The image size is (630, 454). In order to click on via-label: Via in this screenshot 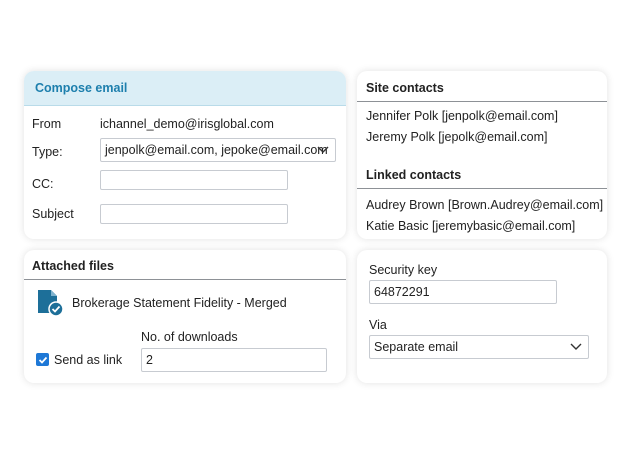, I will do `click(378, 325)`.